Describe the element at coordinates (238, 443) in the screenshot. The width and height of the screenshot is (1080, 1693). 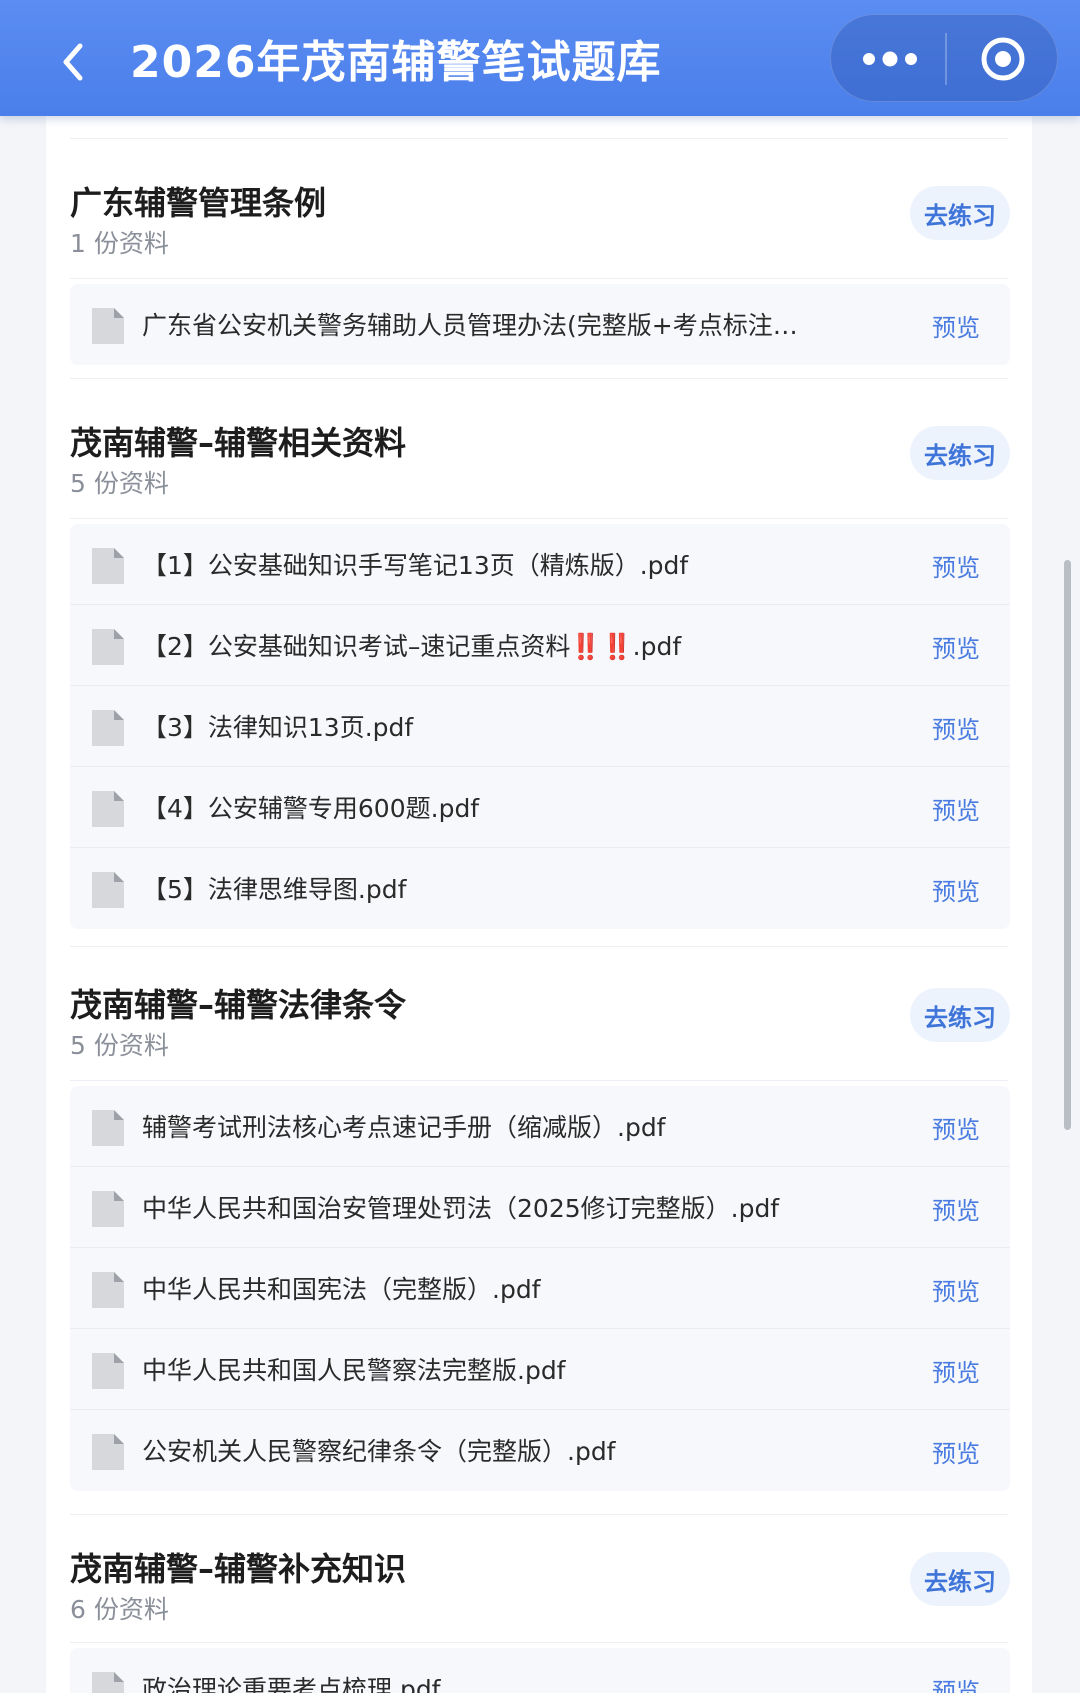
I see `section-title: 茂南辅警–辅警相关资料` at that location.